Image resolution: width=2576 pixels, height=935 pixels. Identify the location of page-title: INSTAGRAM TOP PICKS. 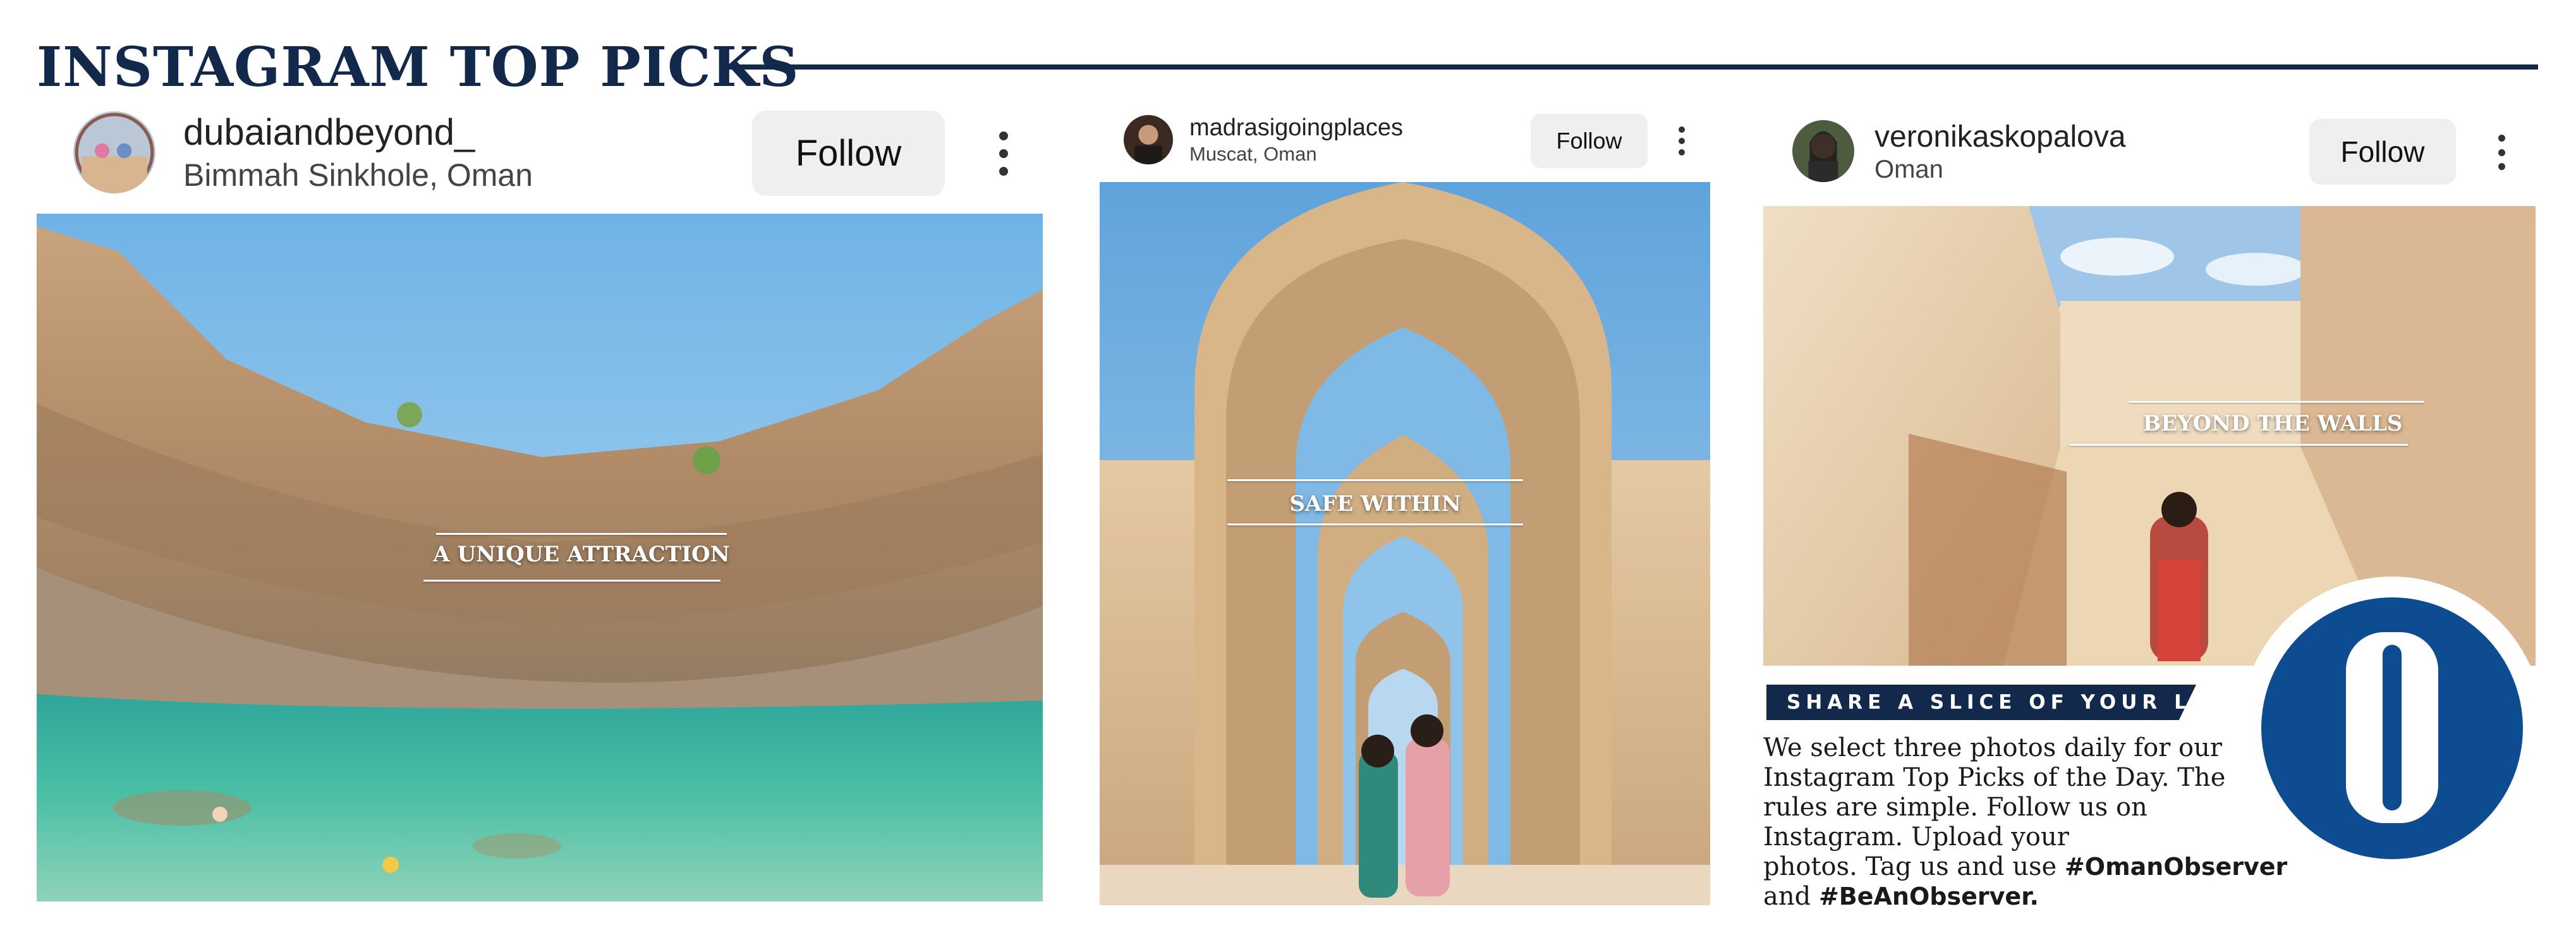
(418, 67).